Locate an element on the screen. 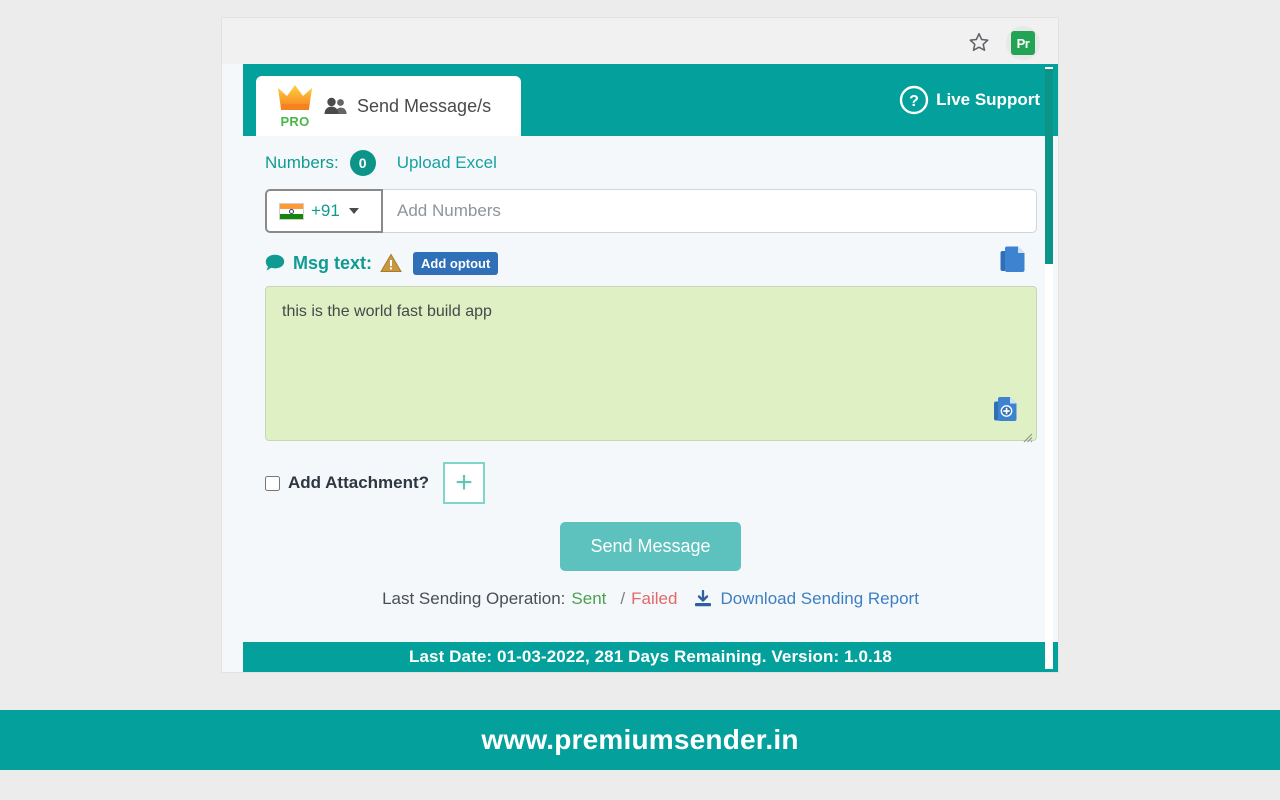  copy-add-icon is located at coordinates (1006, 412).